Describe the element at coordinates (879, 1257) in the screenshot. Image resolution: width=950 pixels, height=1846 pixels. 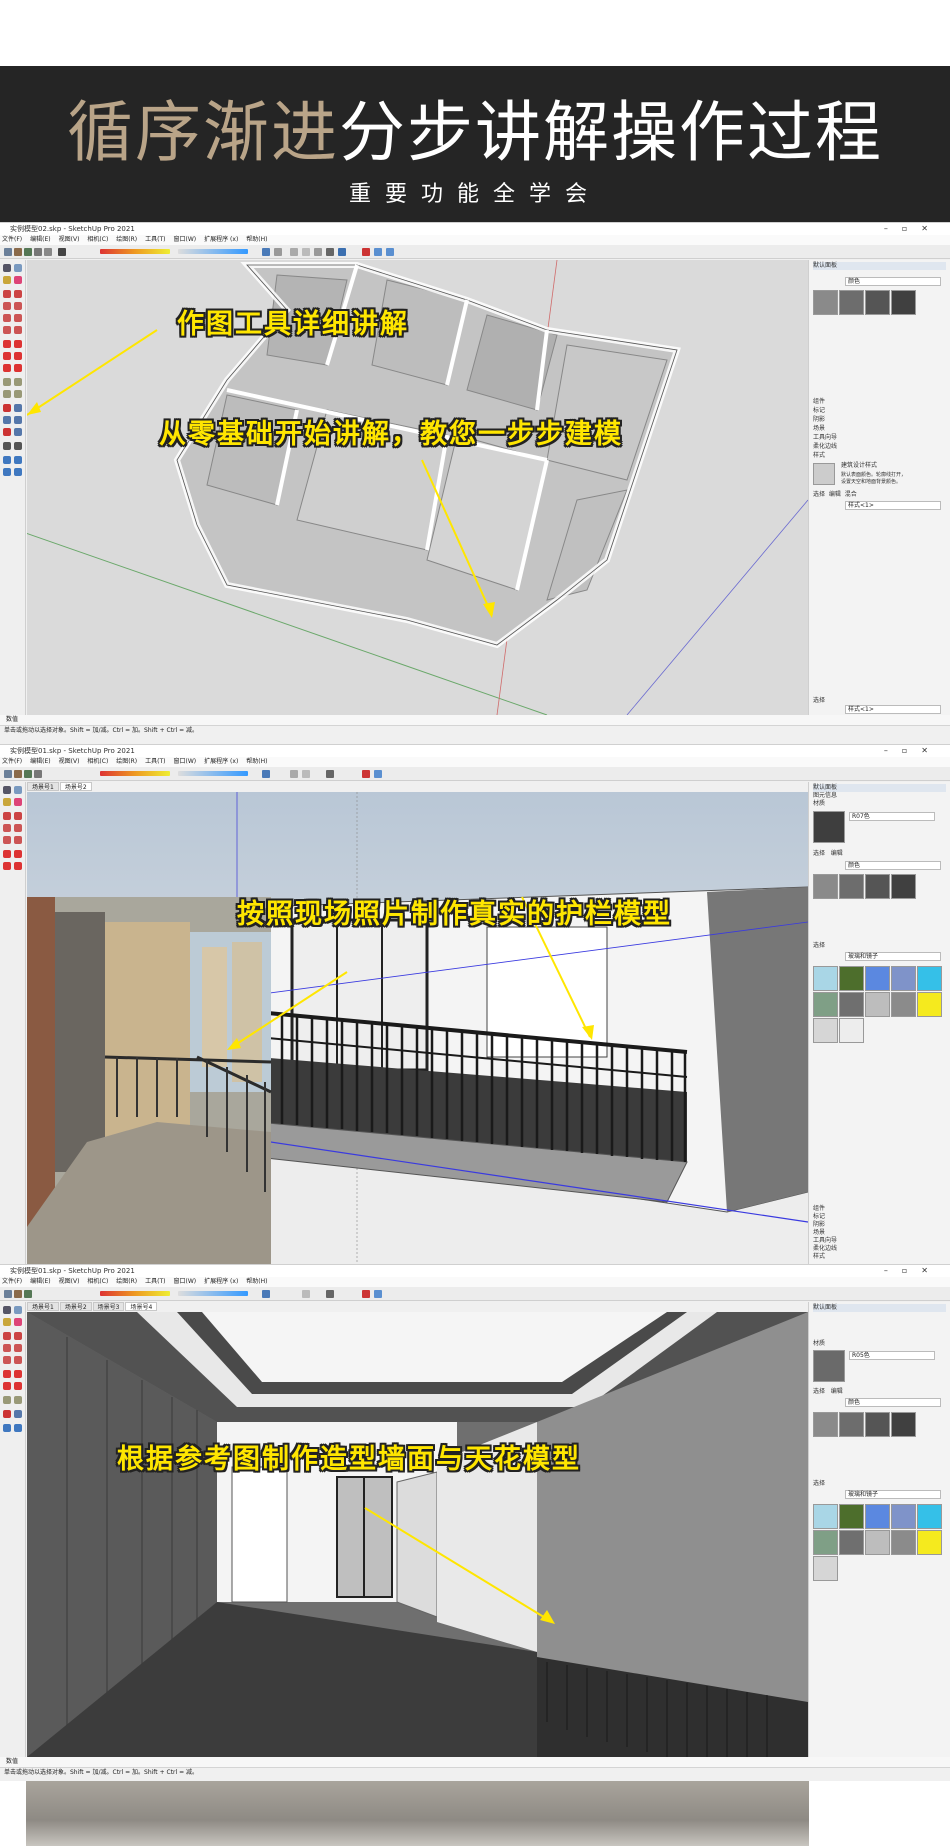
I see `section-styles: 样式` at that location.